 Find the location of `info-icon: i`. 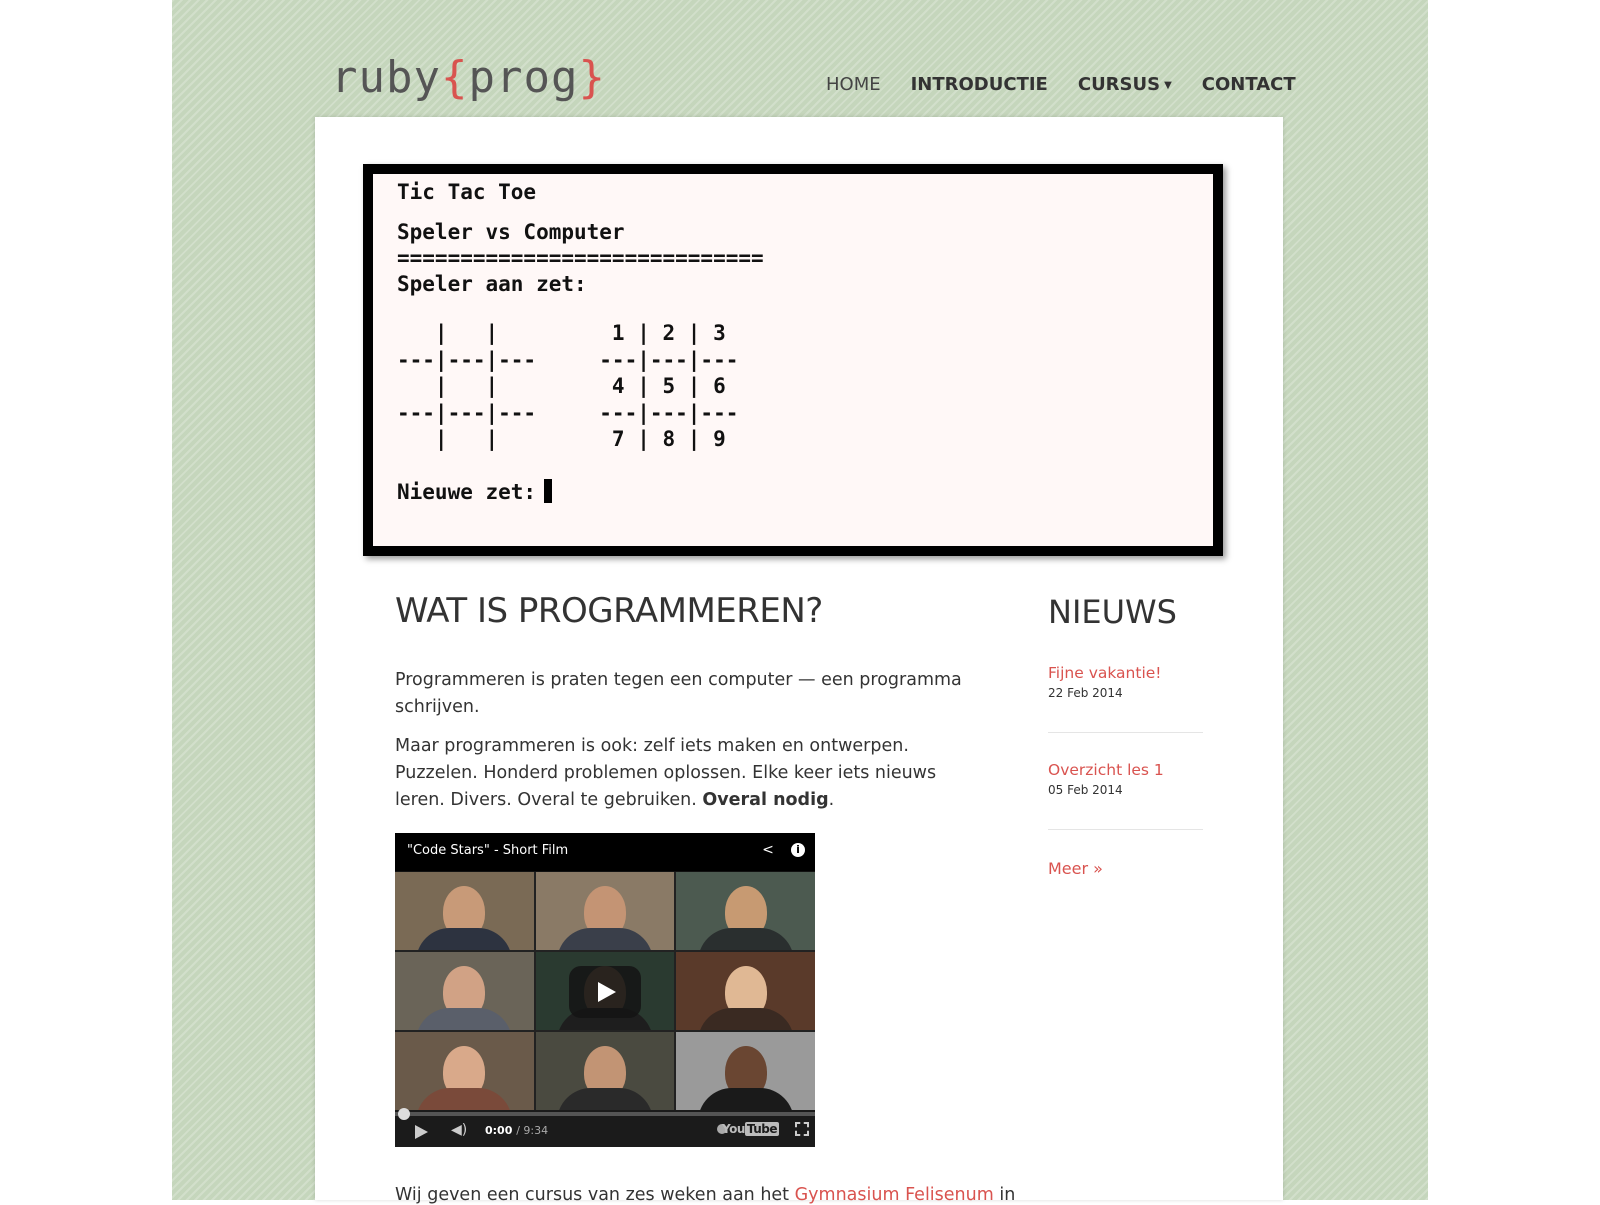

info-icon: i is located at coordinates (798, 850).